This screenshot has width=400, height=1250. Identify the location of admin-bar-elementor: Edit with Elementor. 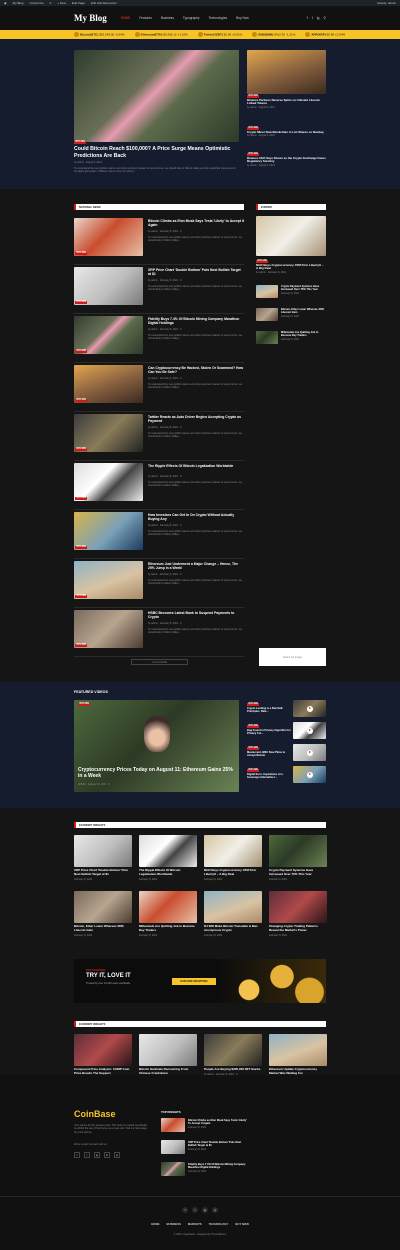
(104, 3).